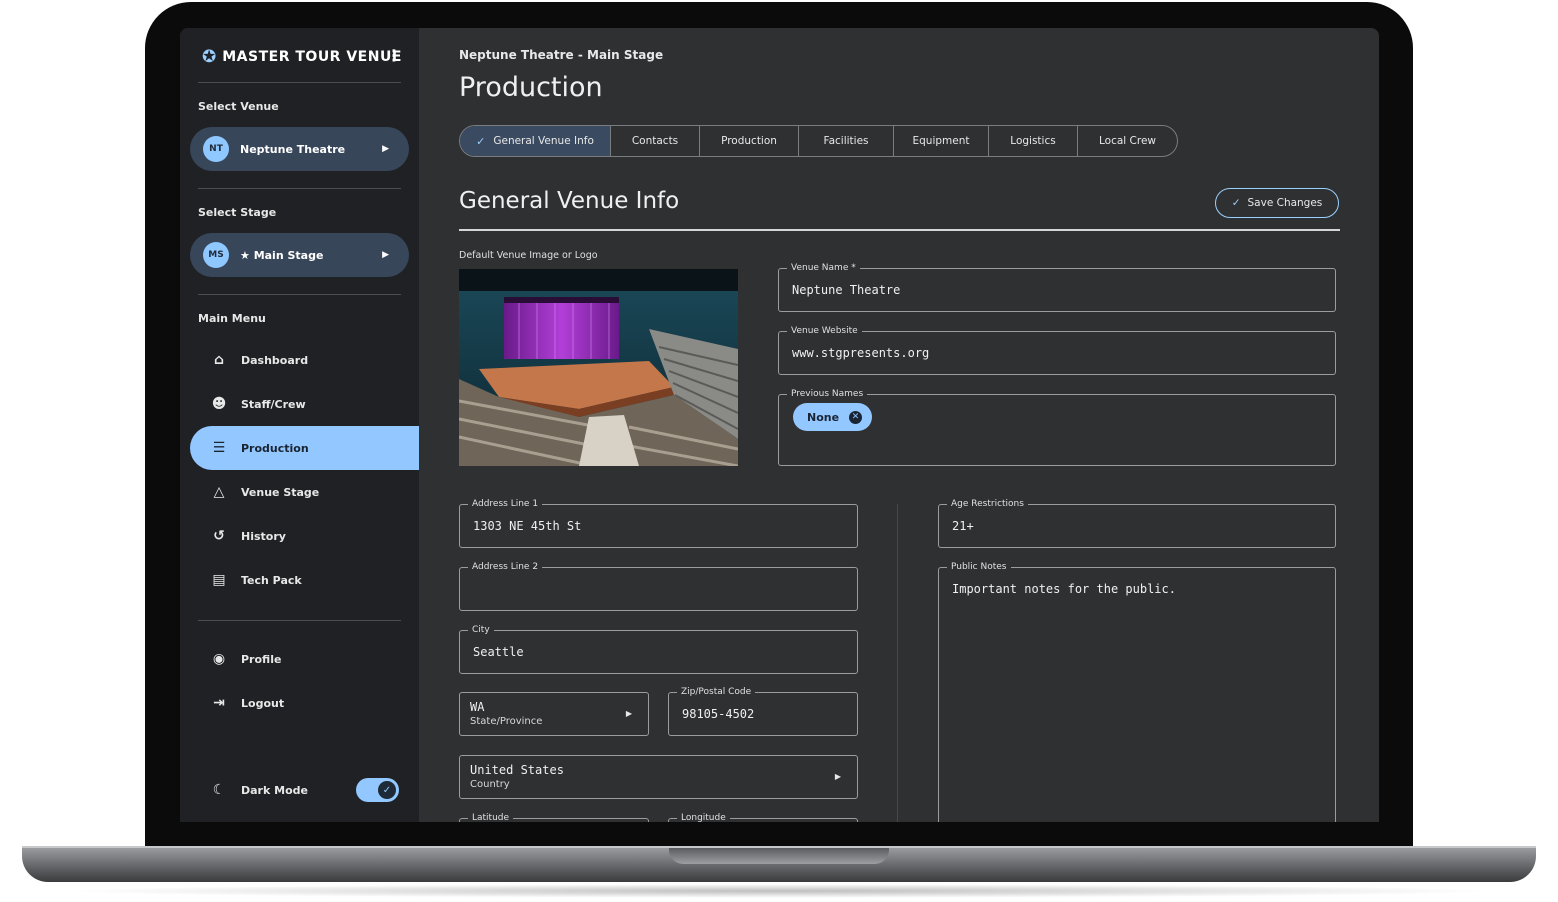 This screenshot has height=902, width=1558. I want to click on zip-value: 98105-4502, so click(718, 714).